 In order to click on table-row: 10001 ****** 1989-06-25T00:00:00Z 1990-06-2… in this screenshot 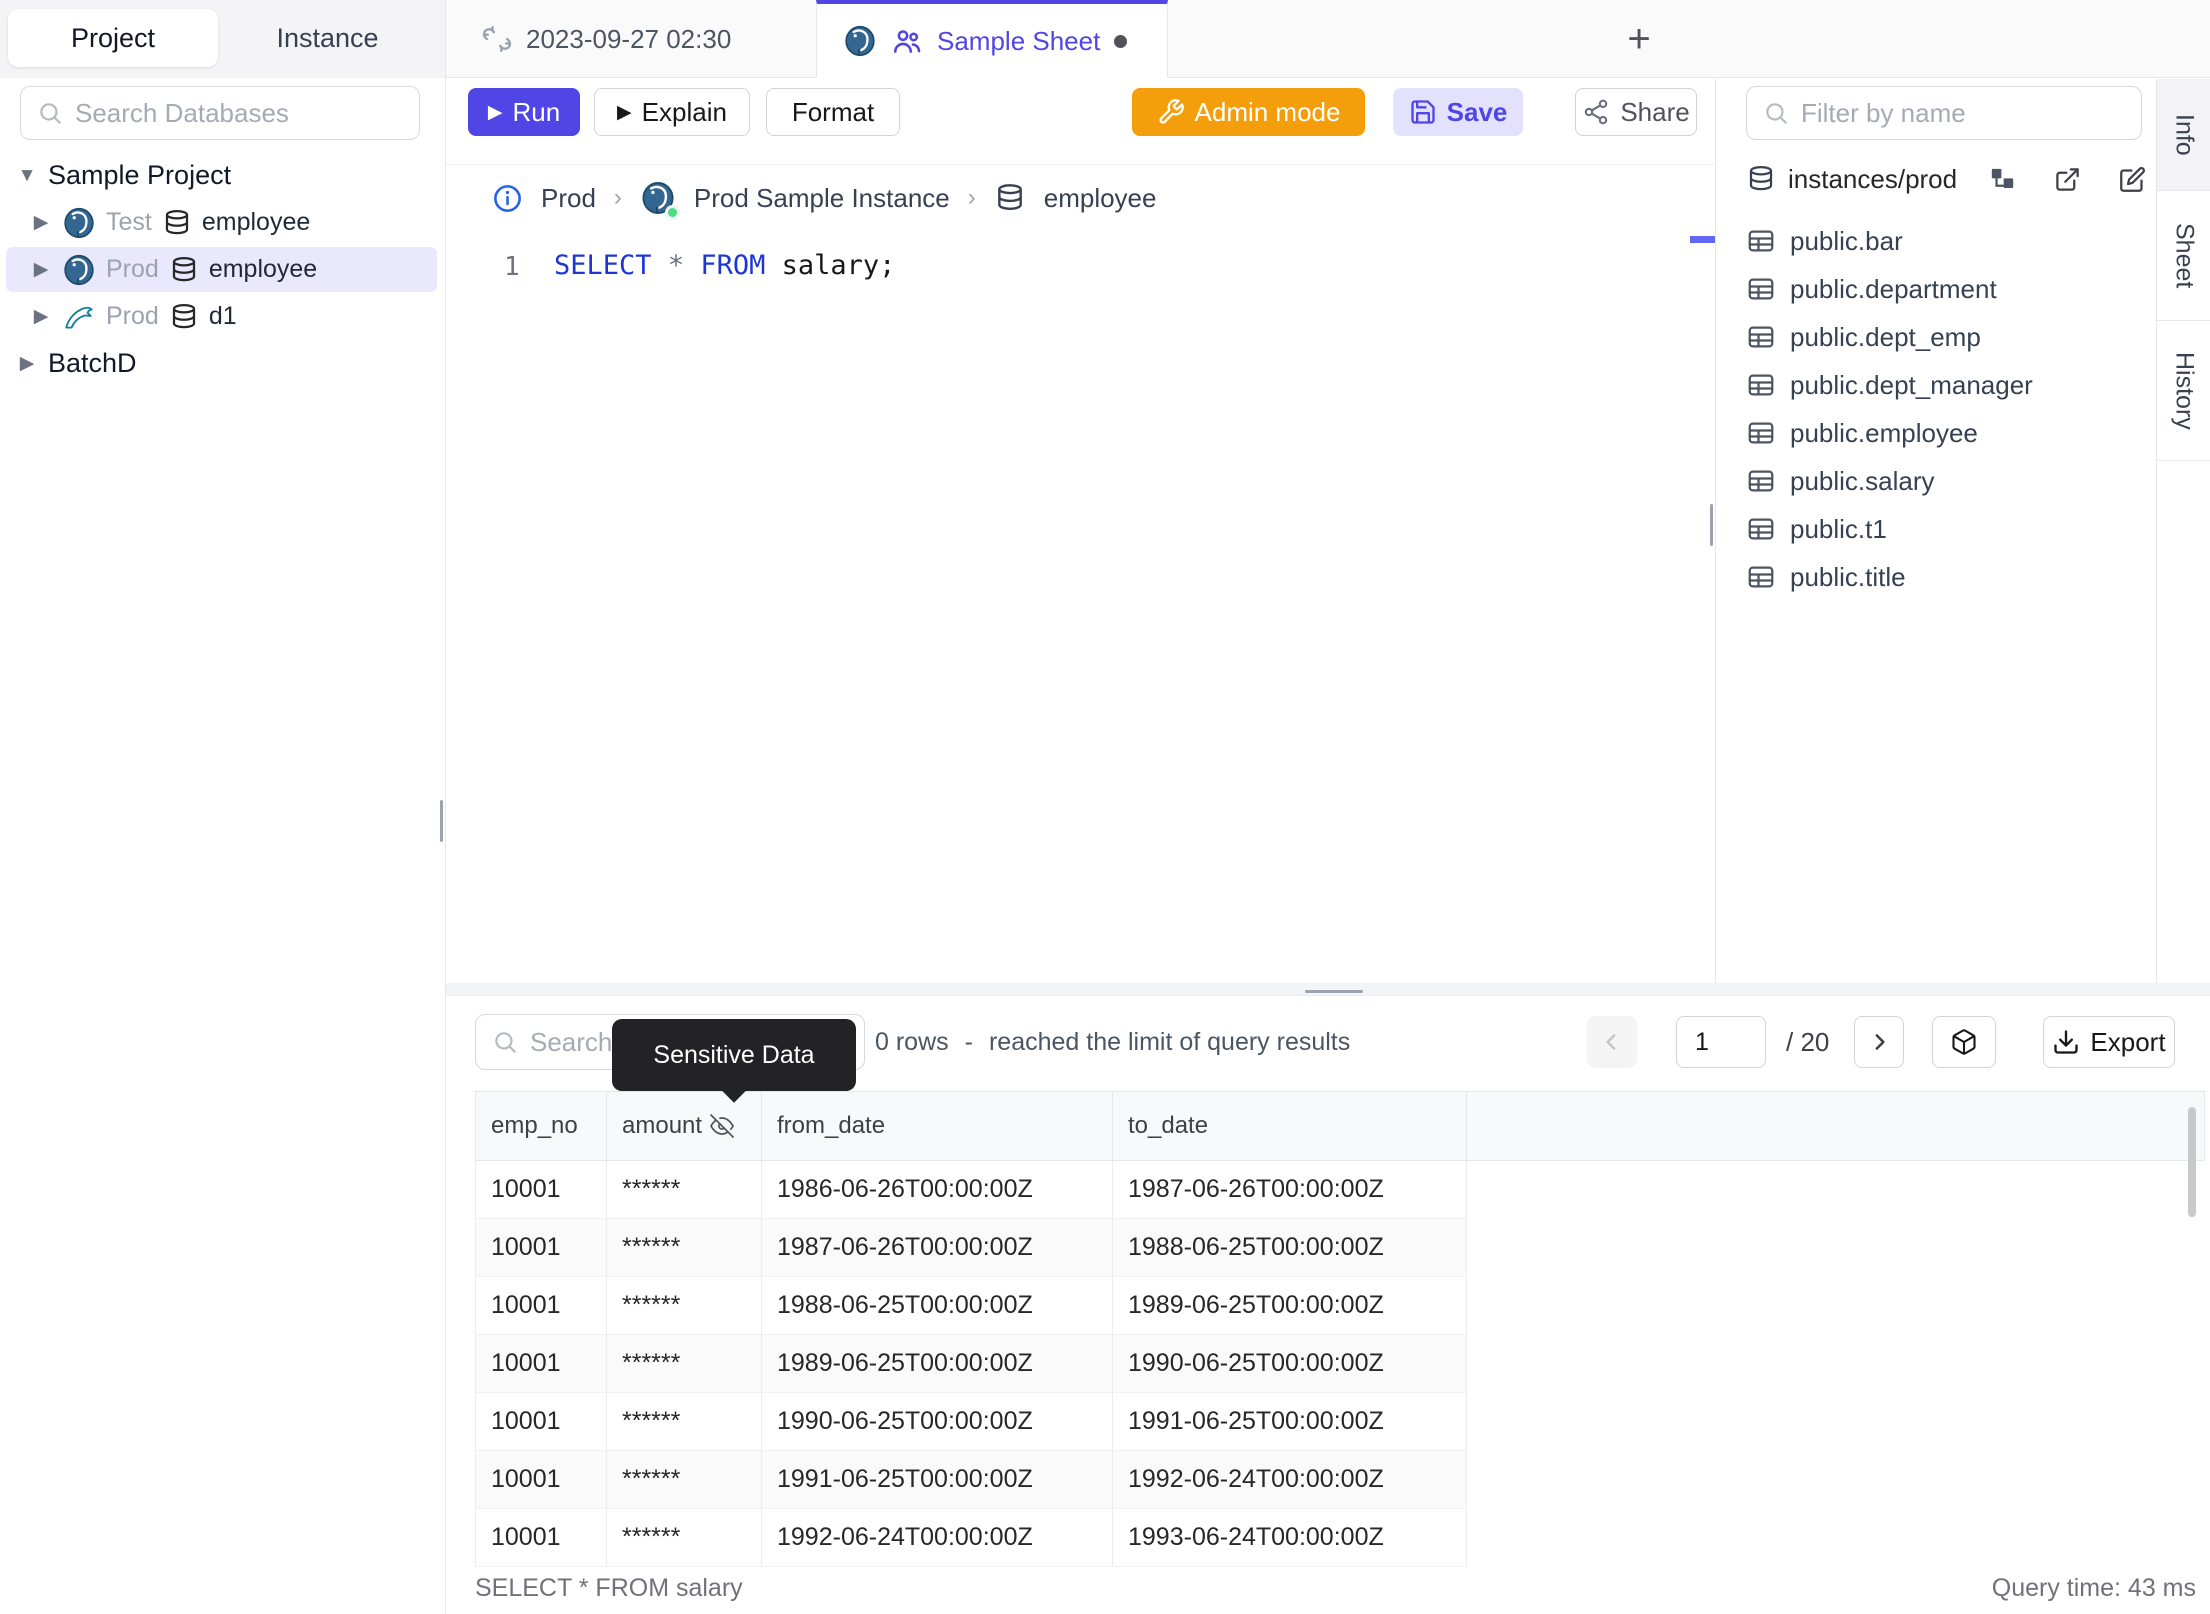, I will do `click(971, 1364)`.